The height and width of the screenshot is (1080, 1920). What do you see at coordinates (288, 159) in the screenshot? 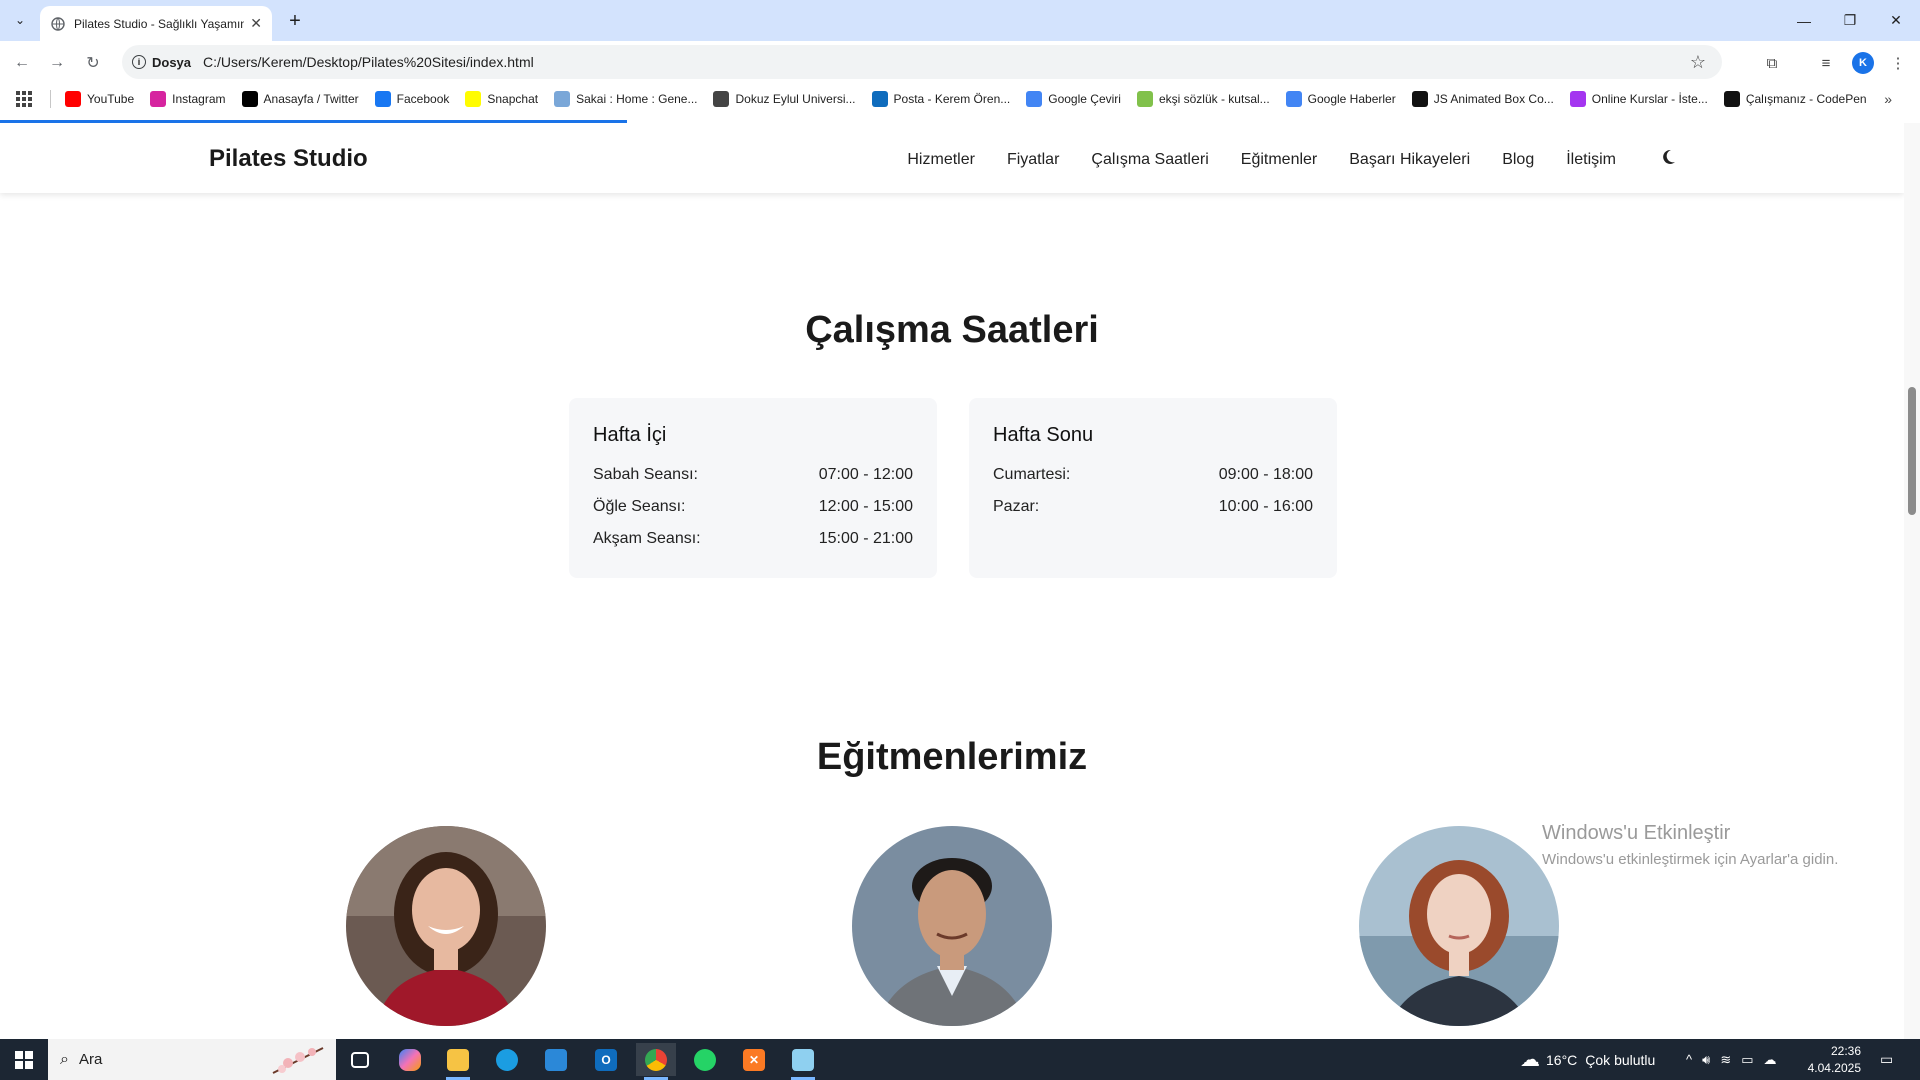
I see `site-logo: Pilates Studio` at bounding box center [288, 159].